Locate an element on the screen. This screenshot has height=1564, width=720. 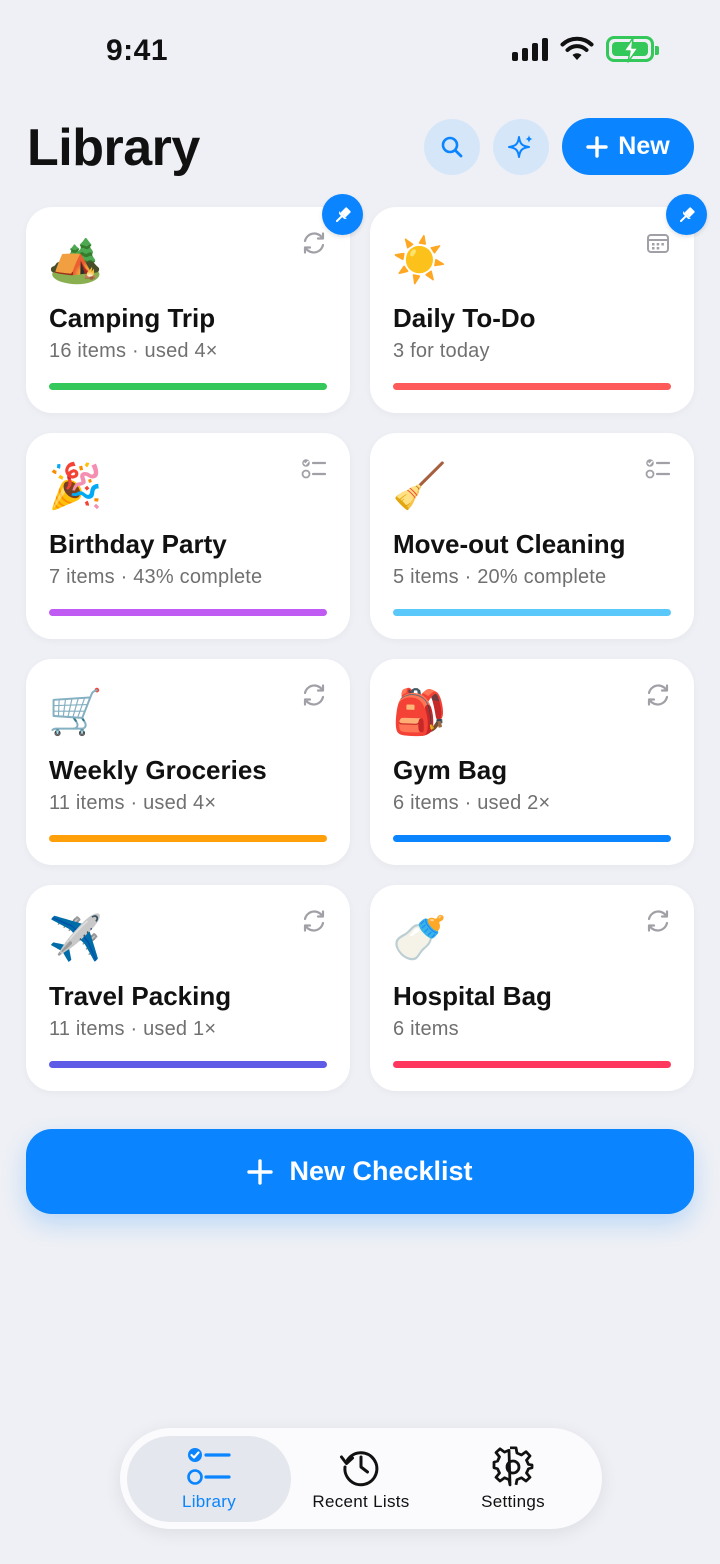
checklist-card: ✈️ Travel Packing 11 items · used 1× is located at coordinates (188, 988).